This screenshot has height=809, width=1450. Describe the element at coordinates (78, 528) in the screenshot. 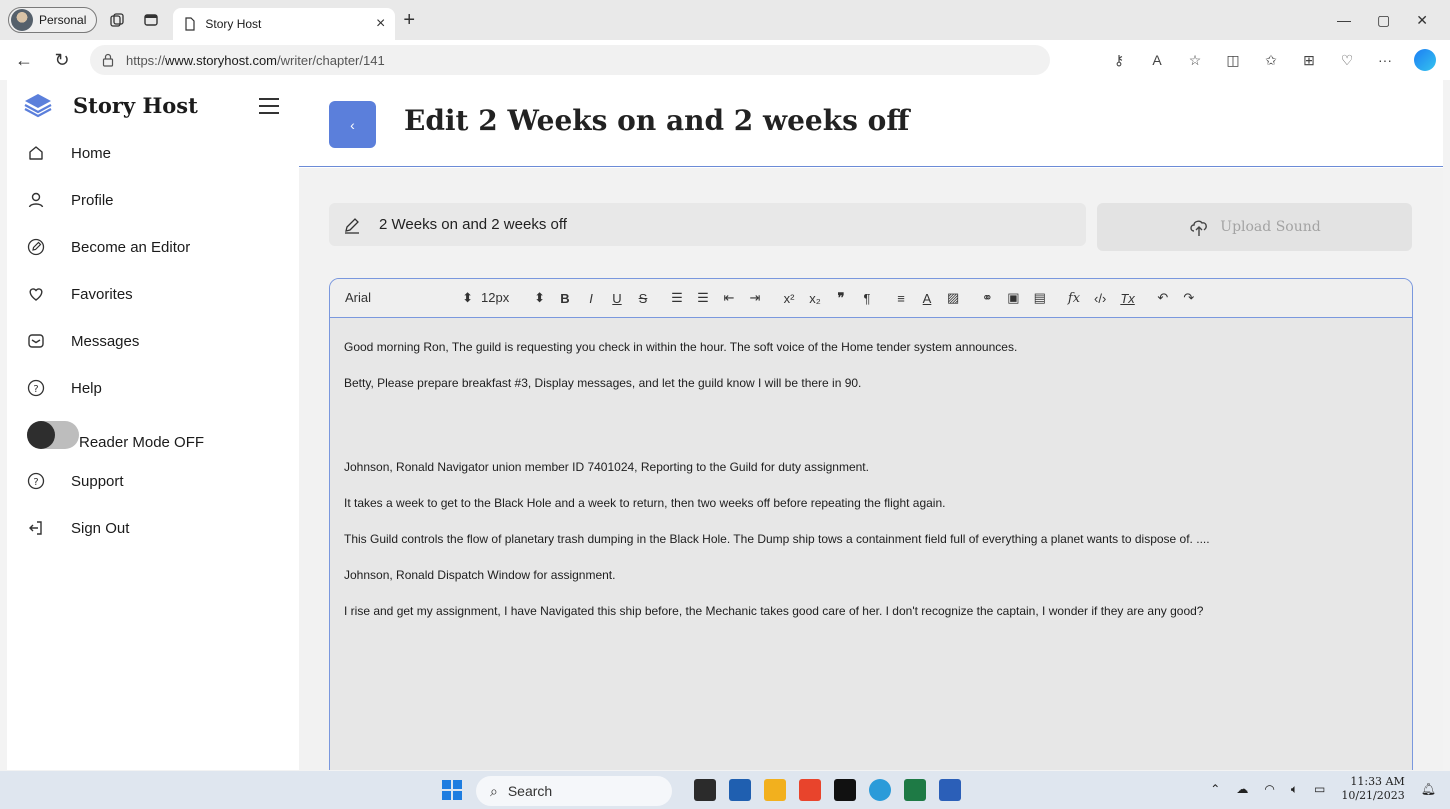

I see `sidebar-item-sign-out: Sign Out` at that location.